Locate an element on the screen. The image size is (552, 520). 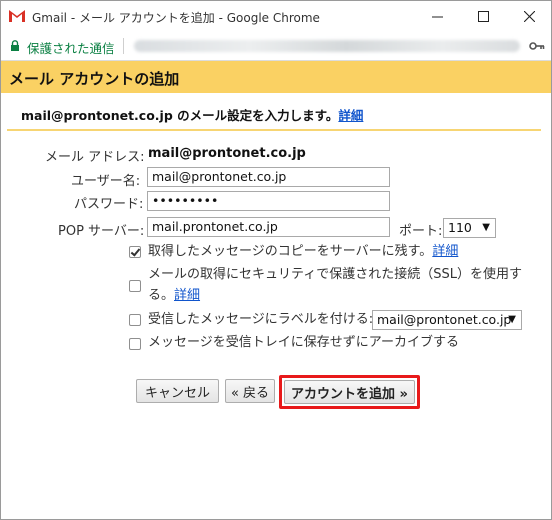
password-input: ••••••••• is located at coordinates (268, 201).